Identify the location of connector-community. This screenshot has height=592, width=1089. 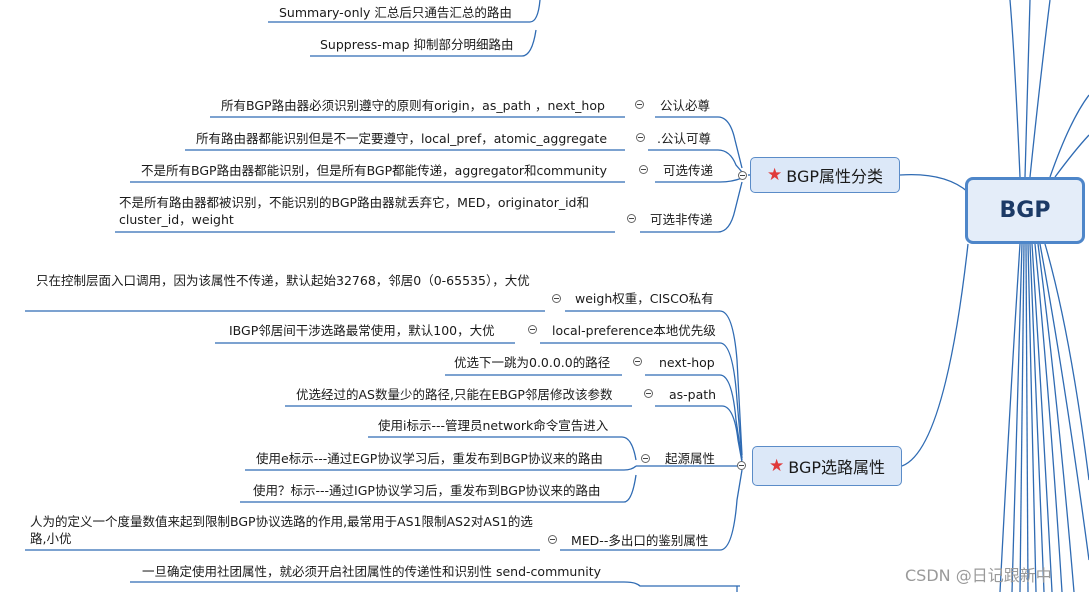
(435, 584).